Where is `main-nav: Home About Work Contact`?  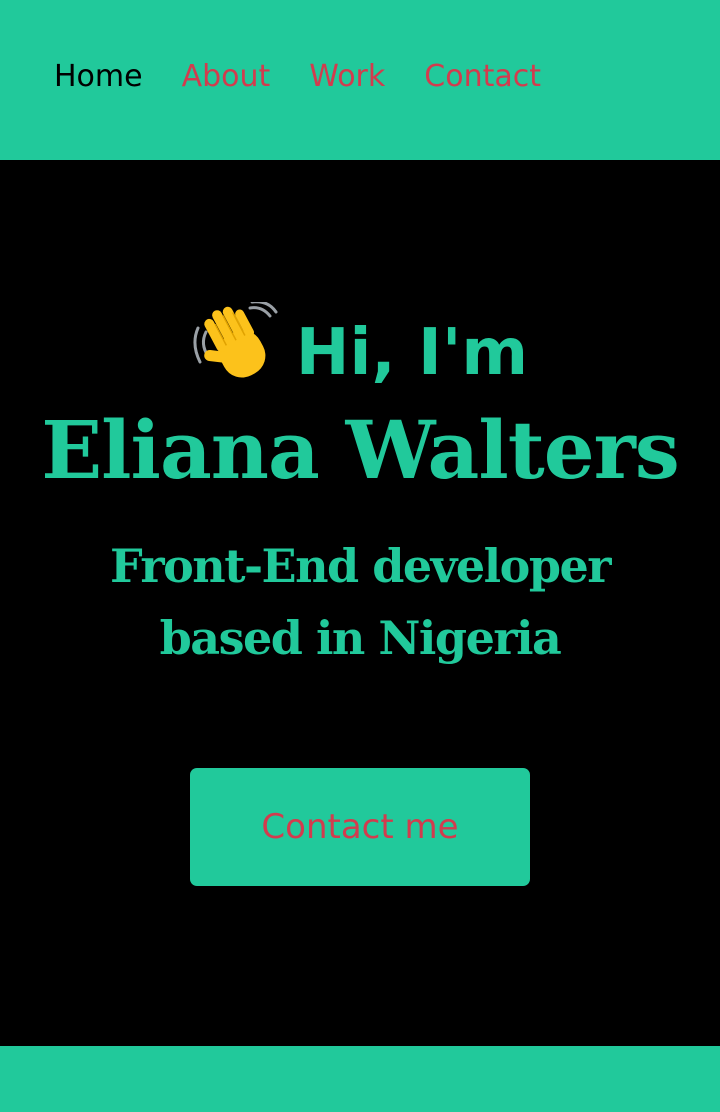 main-nav: Home About Work Contact is located at coordinates (317, 77).